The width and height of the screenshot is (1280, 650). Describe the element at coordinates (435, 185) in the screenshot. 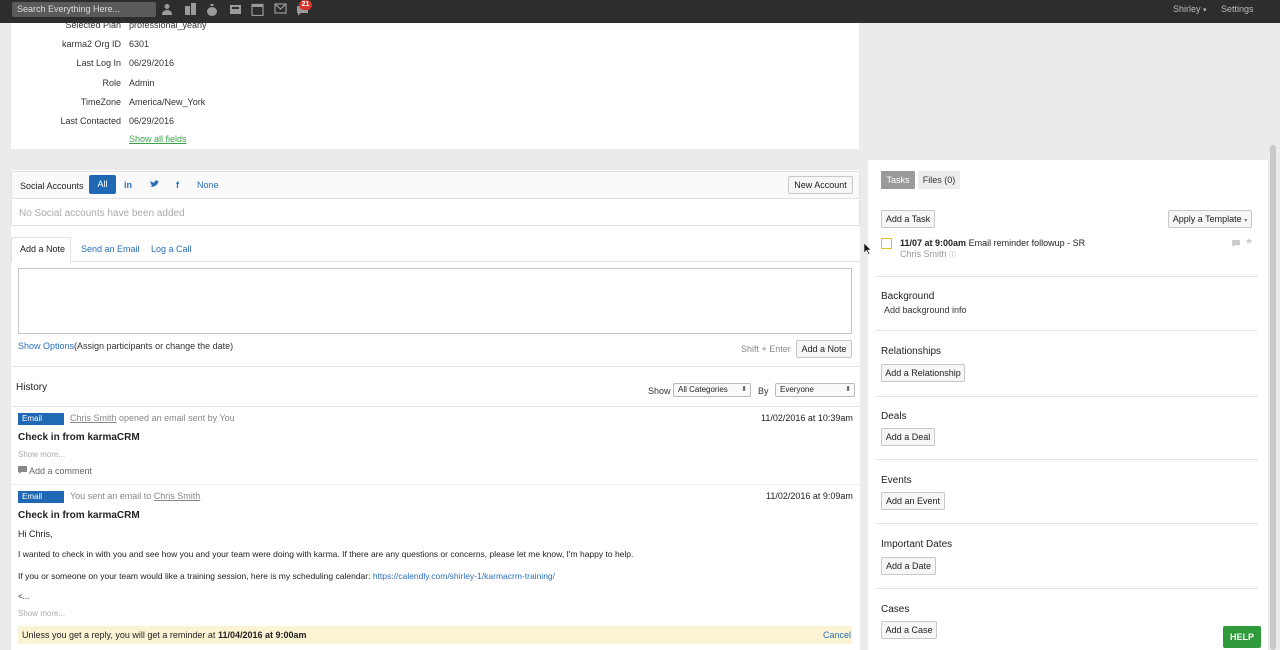

I see `social-accounts-bar` at that location.